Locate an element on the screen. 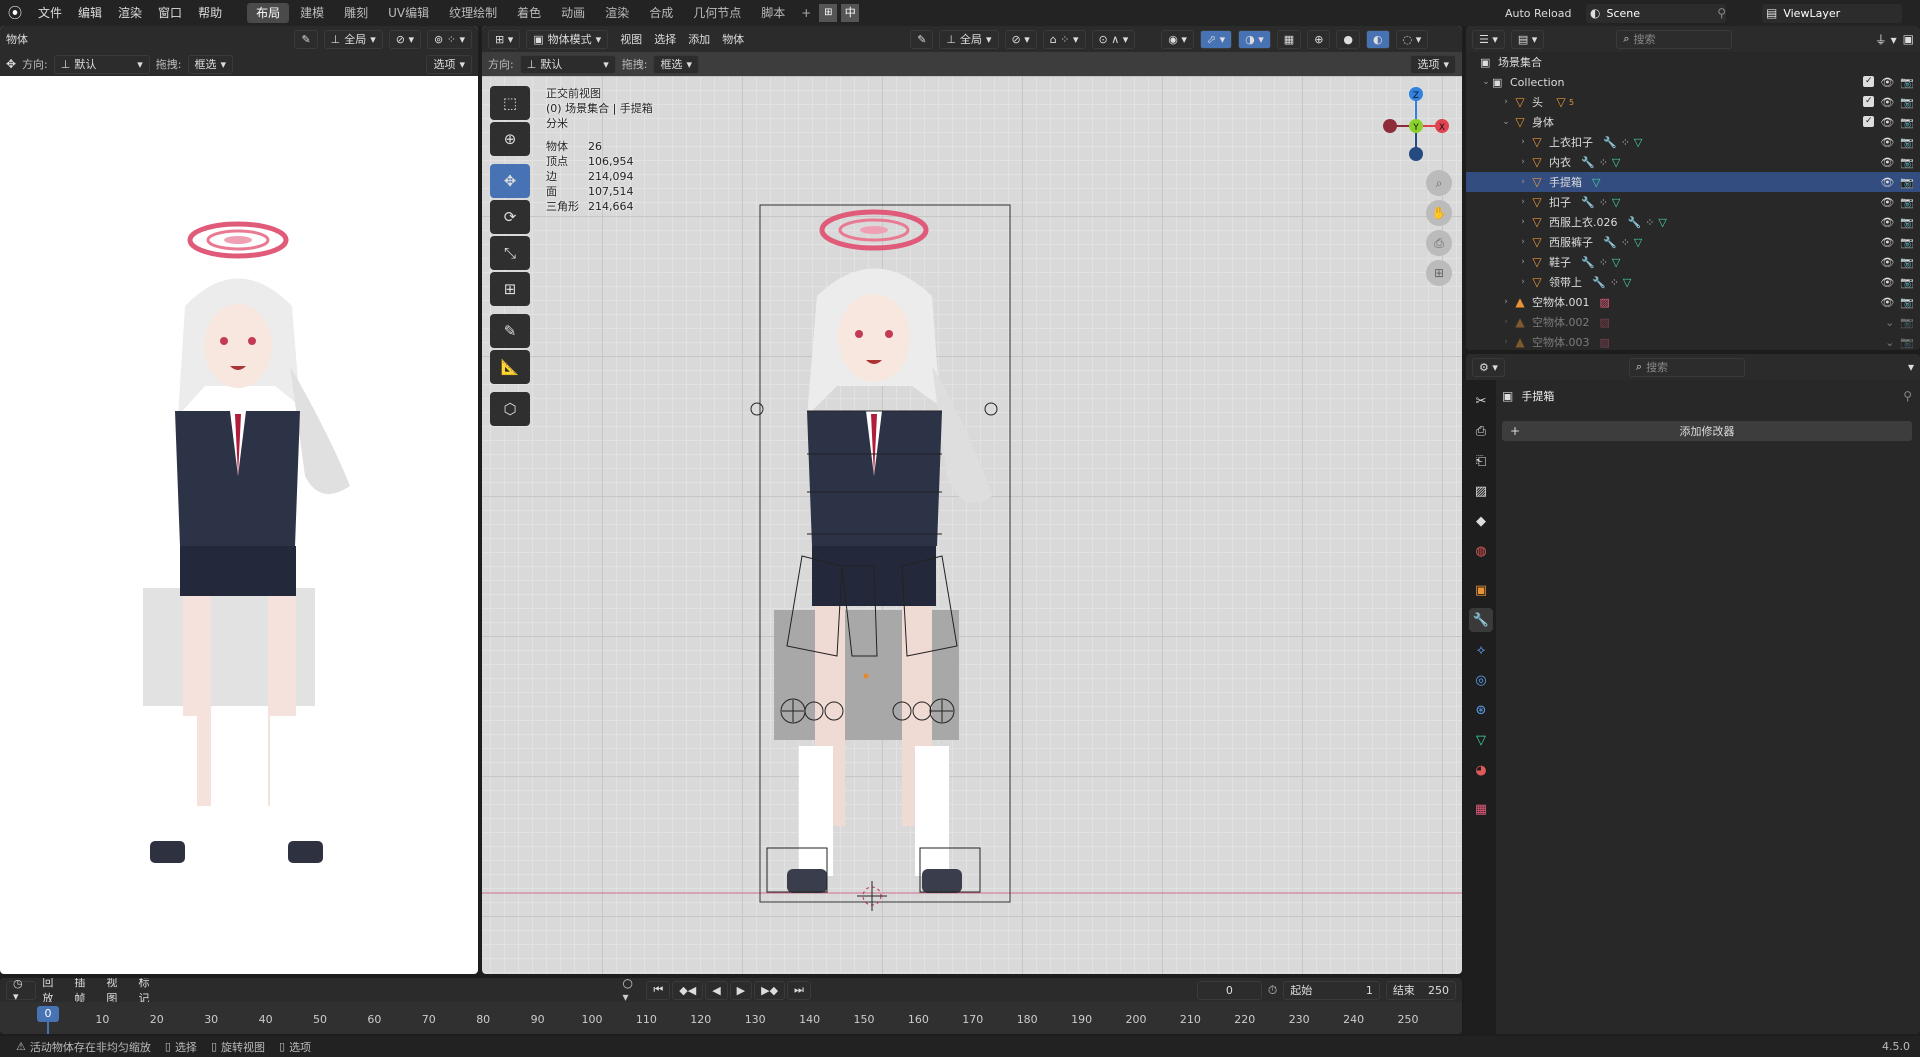  outliner-search: ⌕ 搜索 is located at coordinates (1674, 39).